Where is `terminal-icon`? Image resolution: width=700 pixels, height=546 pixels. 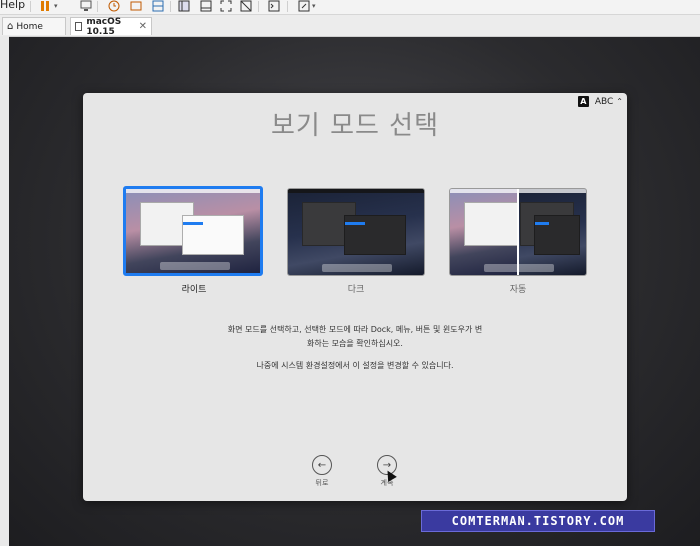 terminal-icon is located at coordinates (274, 6).